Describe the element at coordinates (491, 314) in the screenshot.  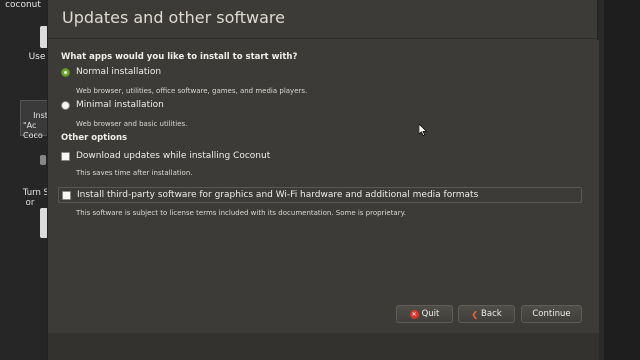
I see `back-button-label: Back` at that location.